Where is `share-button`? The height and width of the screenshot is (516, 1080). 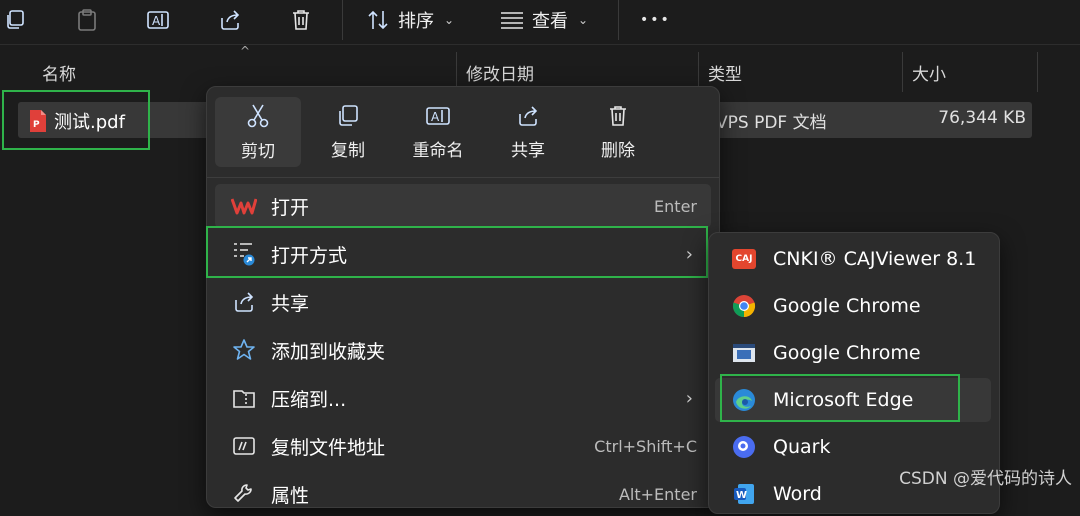 share-button is located at coordinates (230, 20).